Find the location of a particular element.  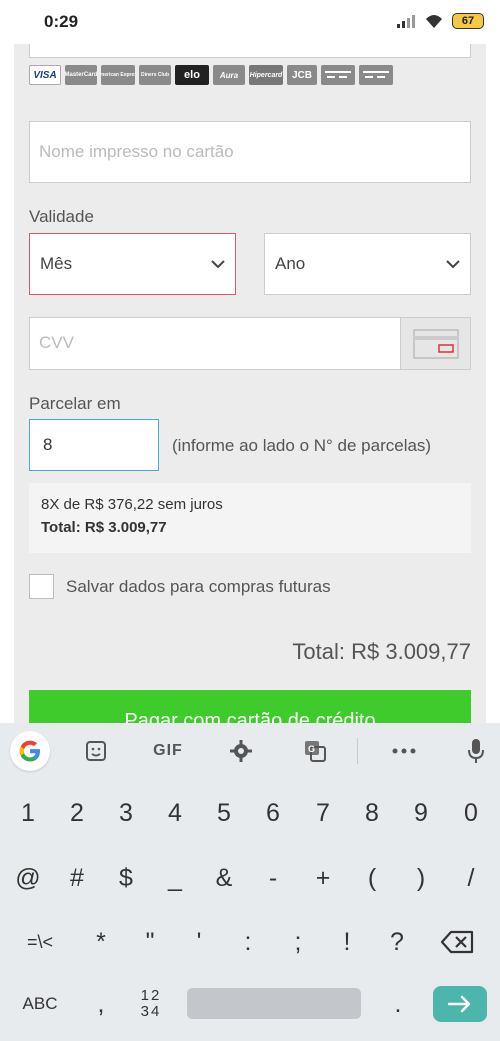

key-plus: + is located at coordinates (323, 878).